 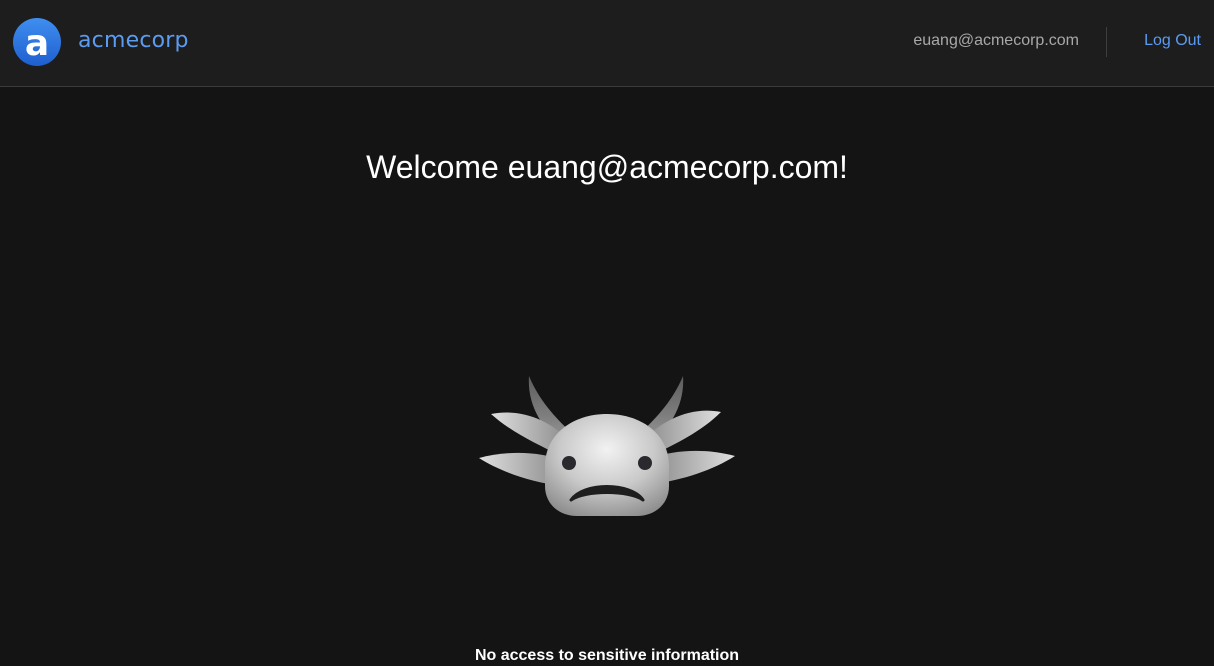 I want to click on brand-link: a acmecorp, so click(x=100, y=42).